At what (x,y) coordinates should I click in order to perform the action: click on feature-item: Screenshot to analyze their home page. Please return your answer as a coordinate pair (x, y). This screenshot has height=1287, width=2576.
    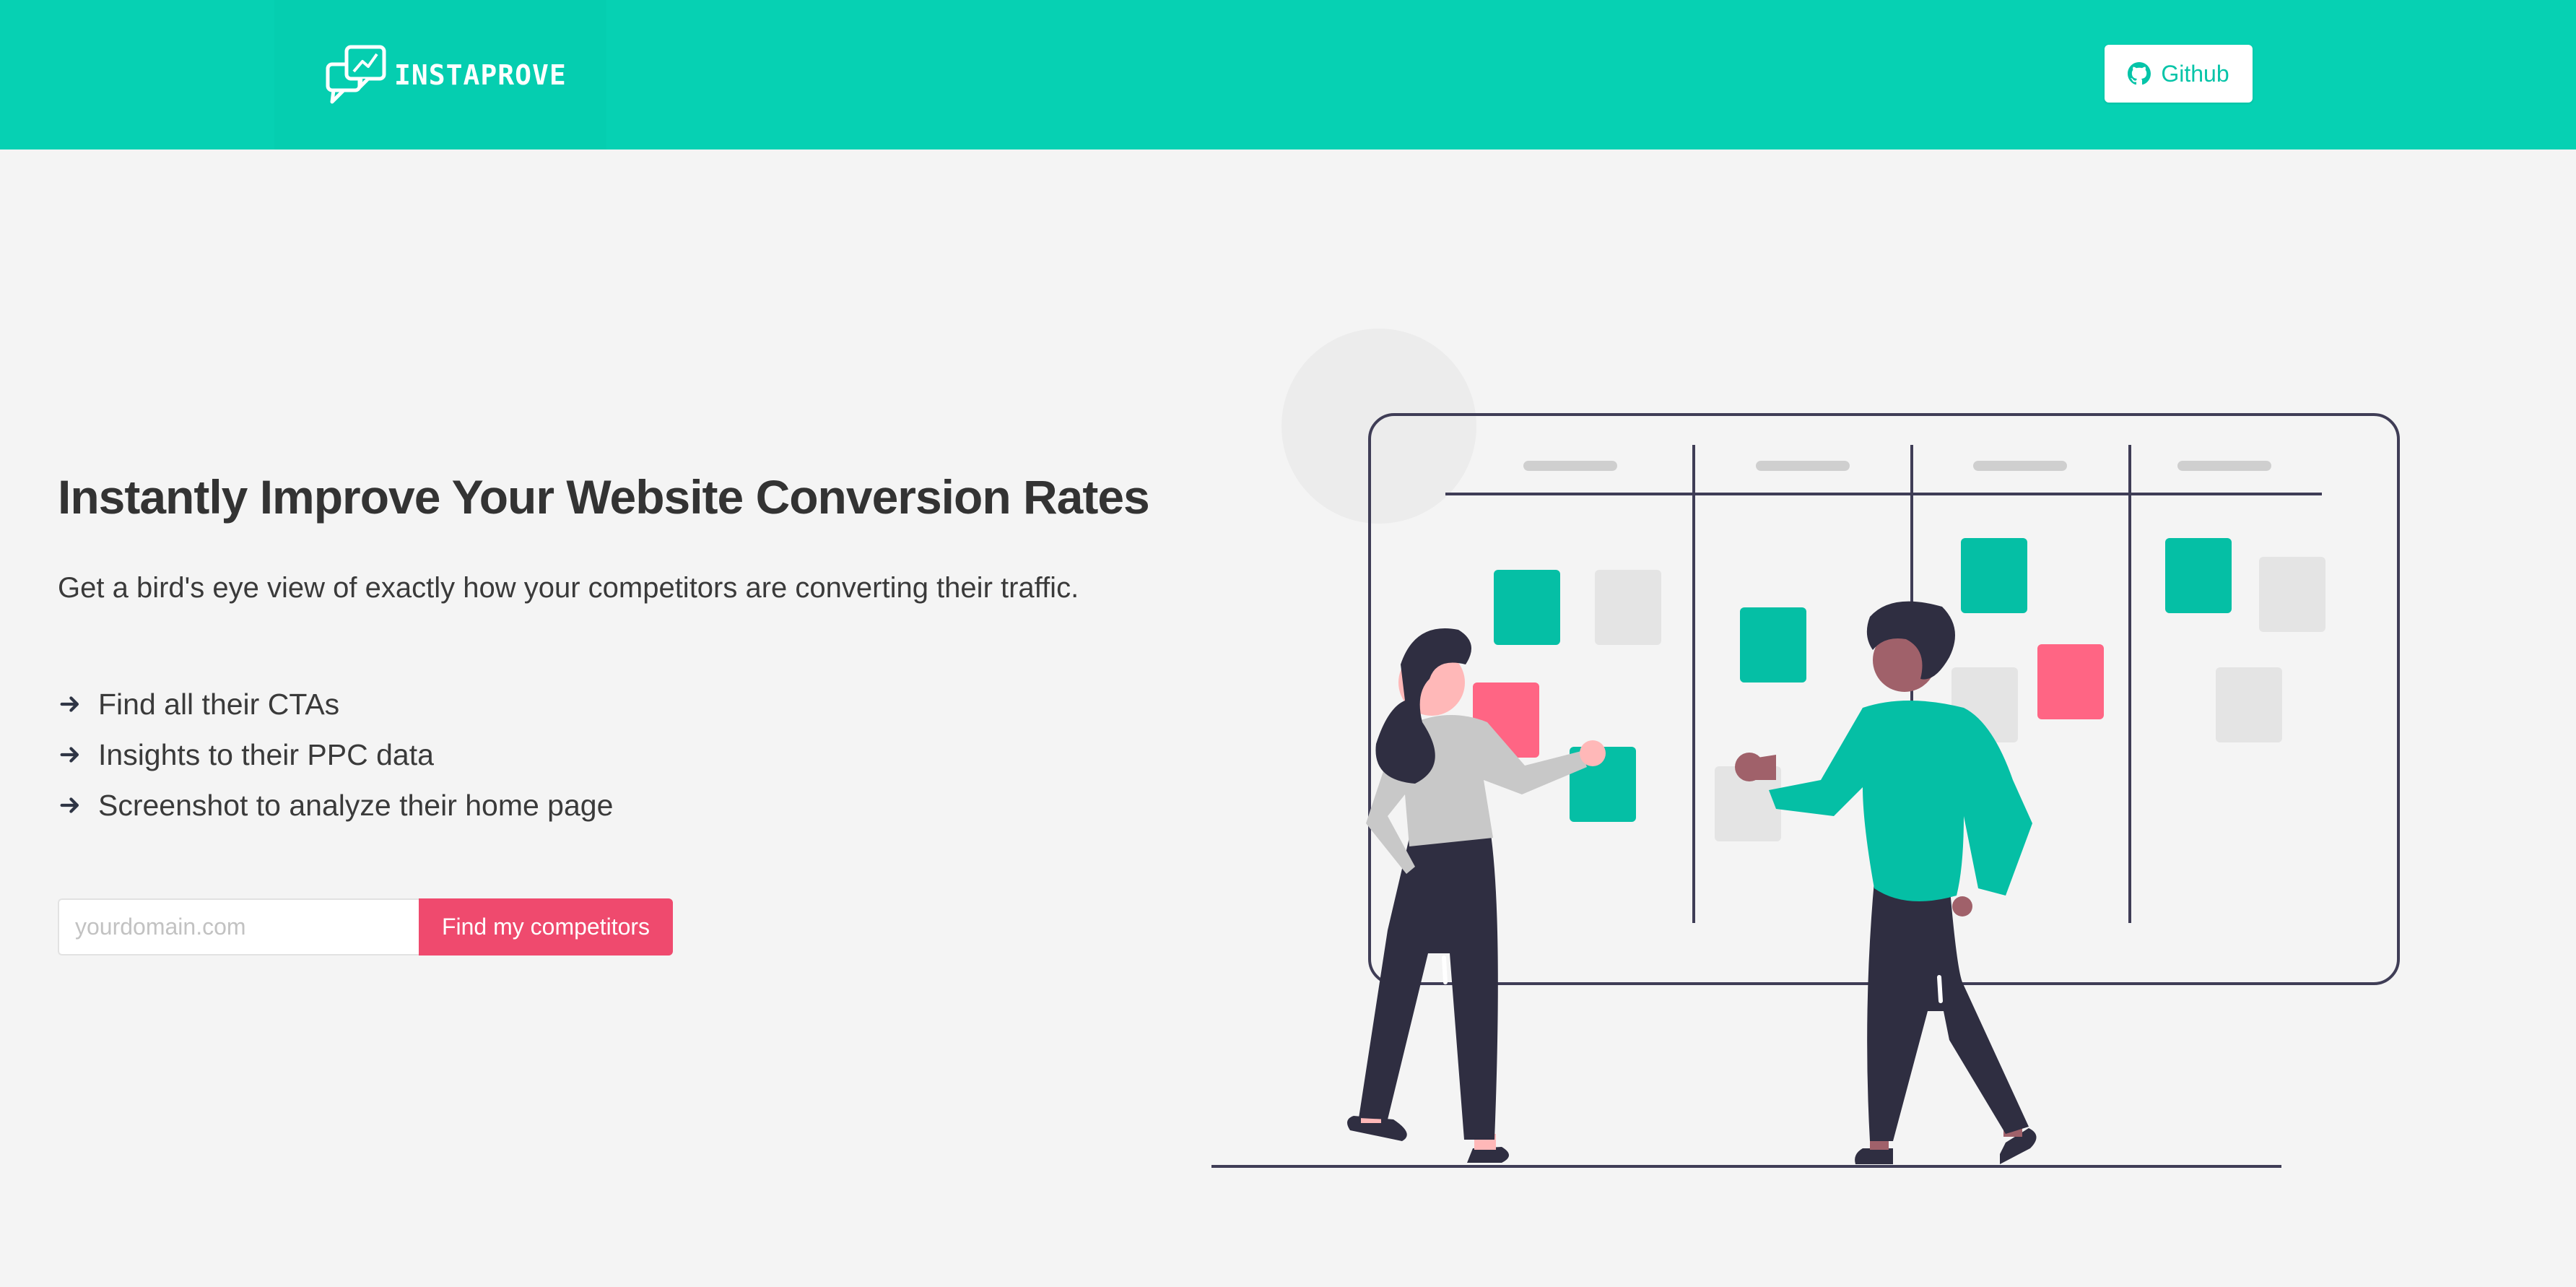
    Looking at the image, I should click on (335, 805).